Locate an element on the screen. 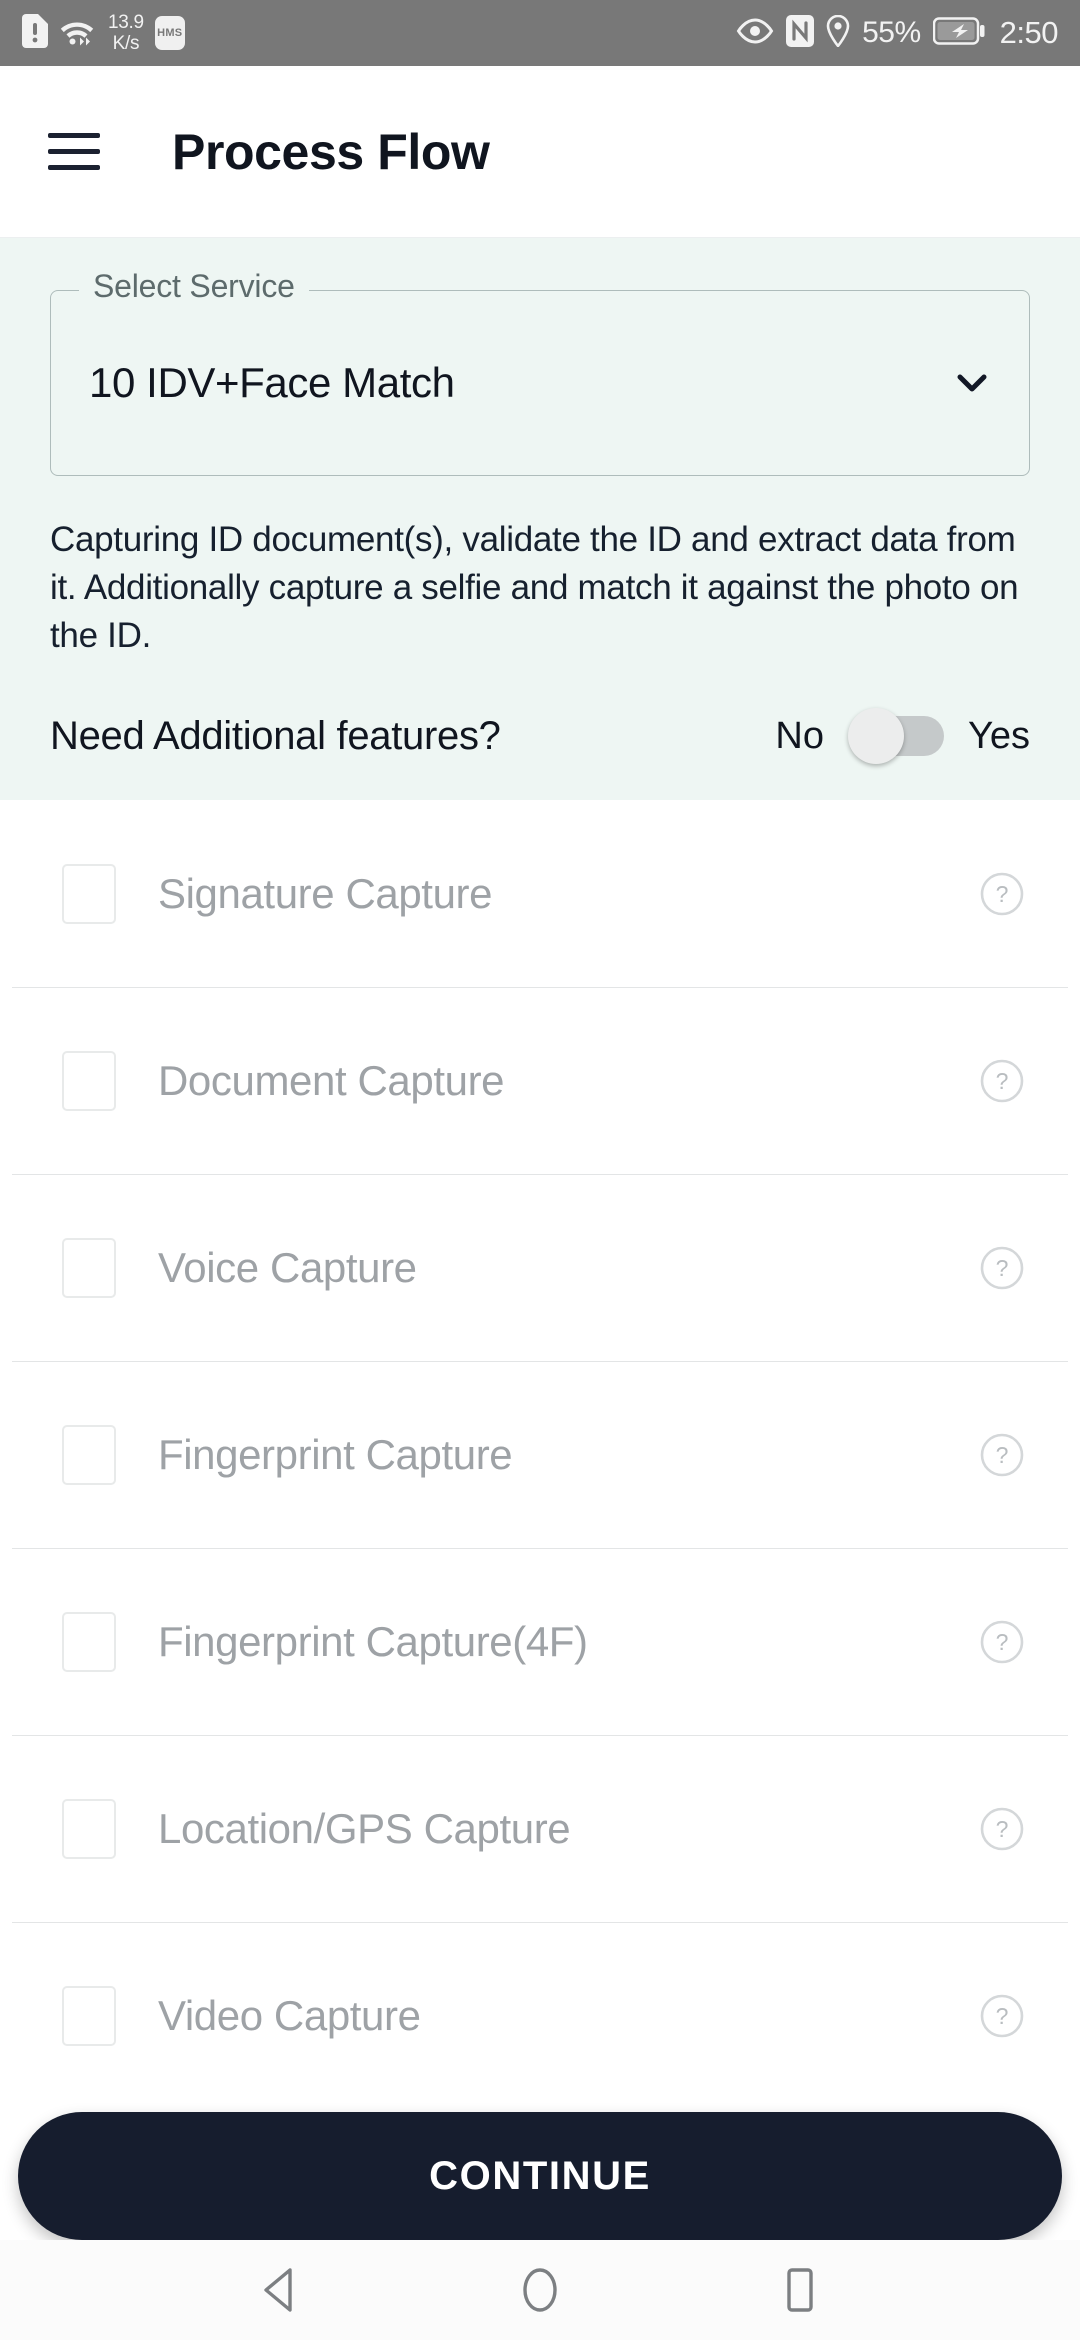 The image size is (1080, 2340). location-pin-icon is located at coordinates (838, 33).